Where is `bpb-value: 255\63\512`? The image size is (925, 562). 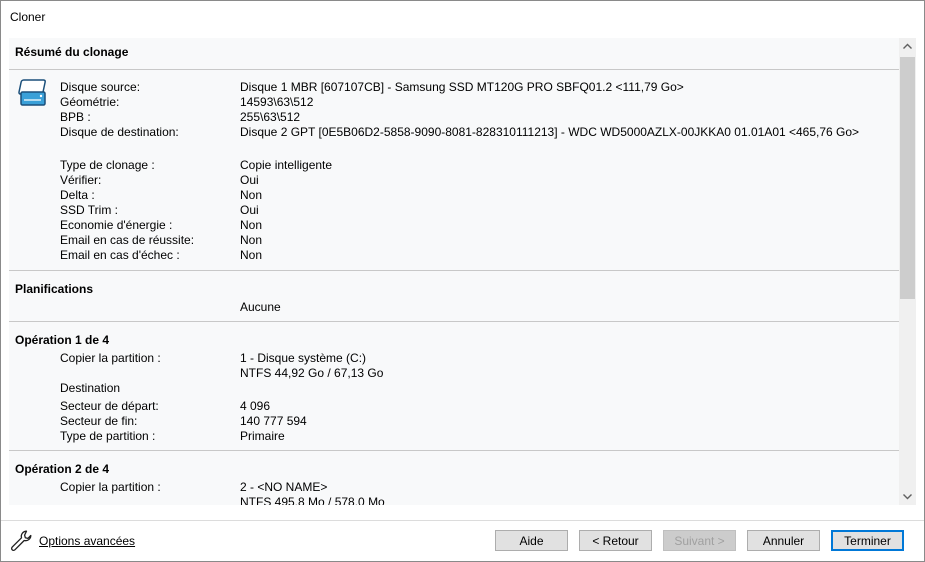 bpb-value: 255\63\512 is located at coordinates (270, 117).